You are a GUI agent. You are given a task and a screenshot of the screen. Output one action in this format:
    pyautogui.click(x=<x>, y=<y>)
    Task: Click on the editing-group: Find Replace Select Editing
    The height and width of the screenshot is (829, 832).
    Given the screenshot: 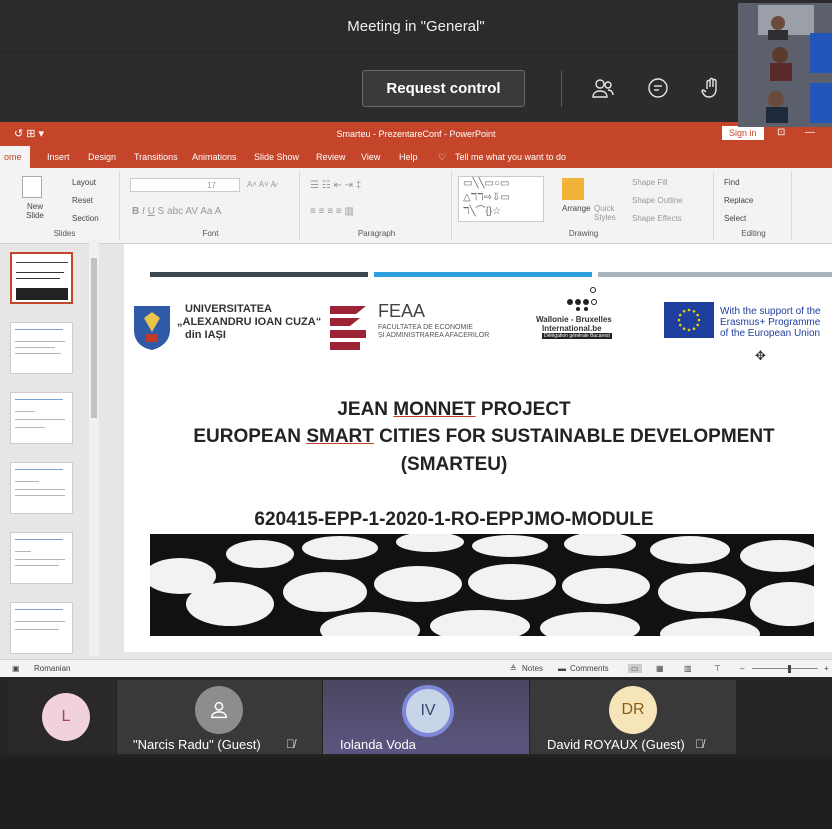 What is the action you would take?
    pyautogui.click(x=754, y=206)
    